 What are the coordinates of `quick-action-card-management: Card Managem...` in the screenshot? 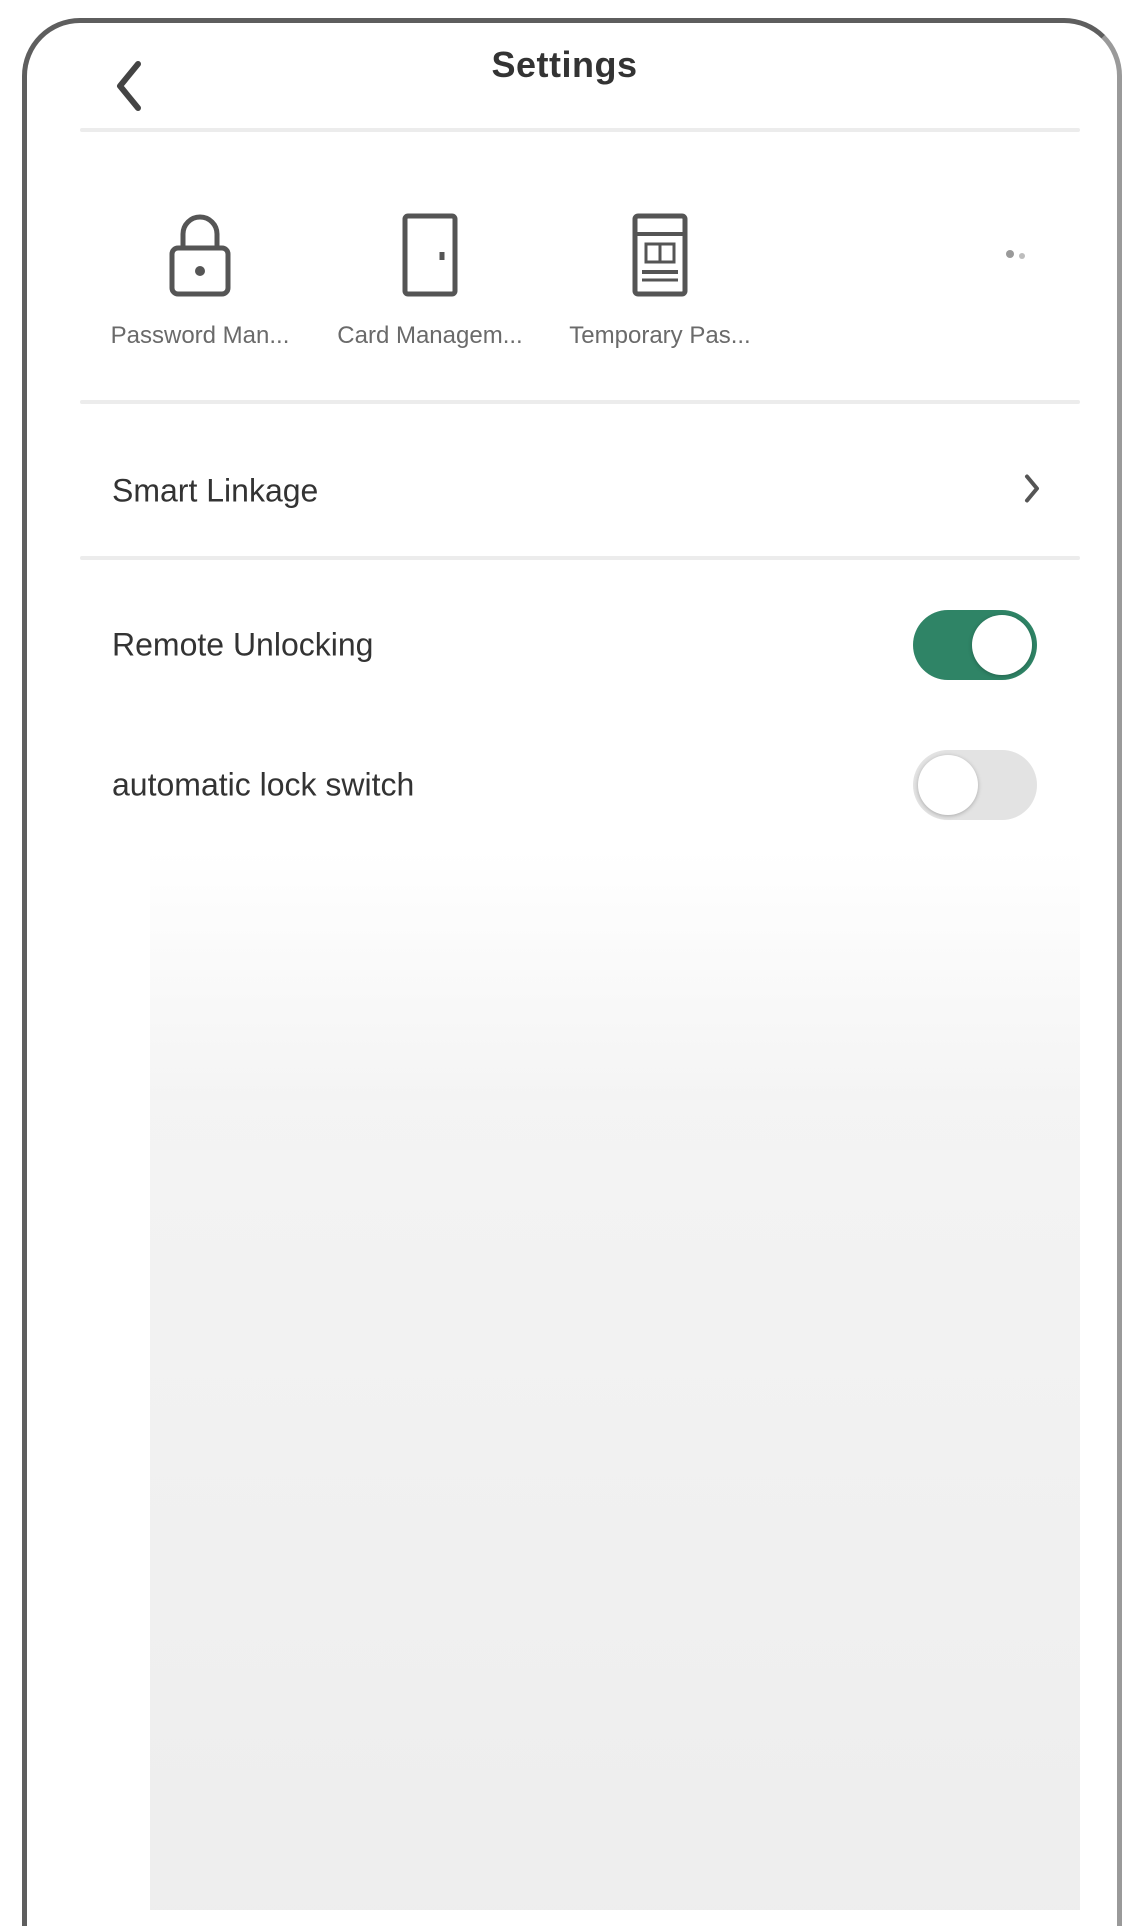 It's located at (430, 280).